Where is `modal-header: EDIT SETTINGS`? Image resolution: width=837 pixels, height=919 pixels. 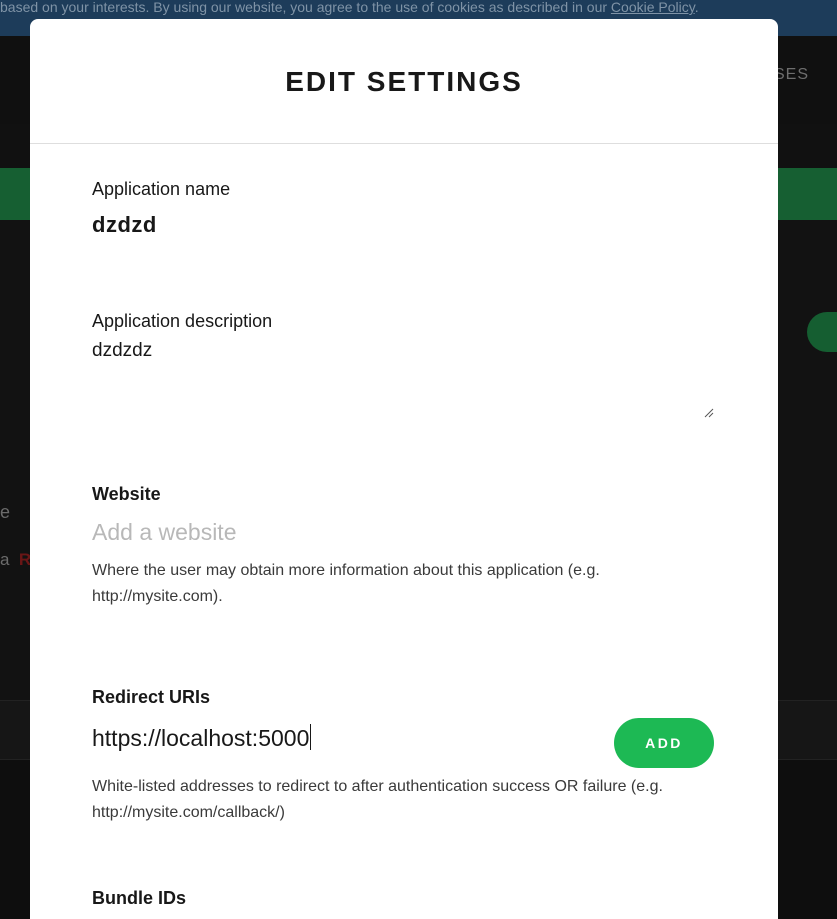
modal-header: EDIT SETTINGS is located at coordinates (404, 81).